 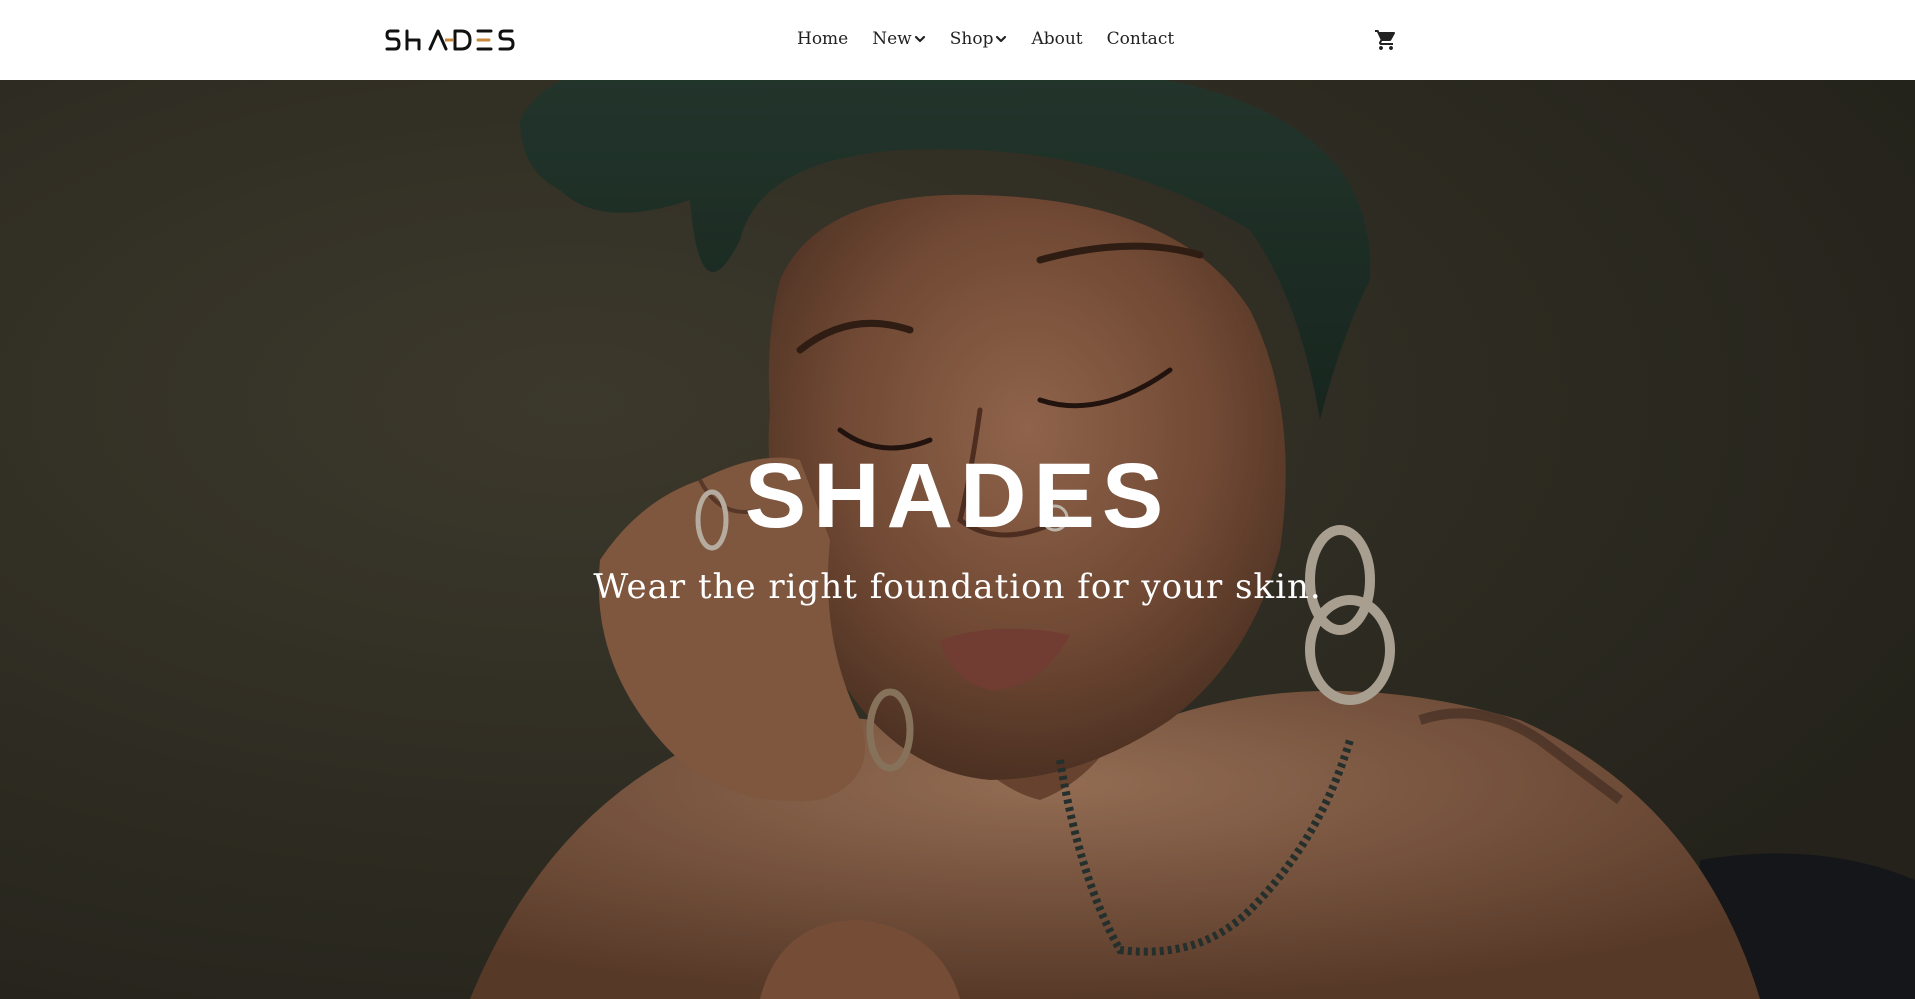 I want to click on nav-home: Home, so click(x=822, y=39).